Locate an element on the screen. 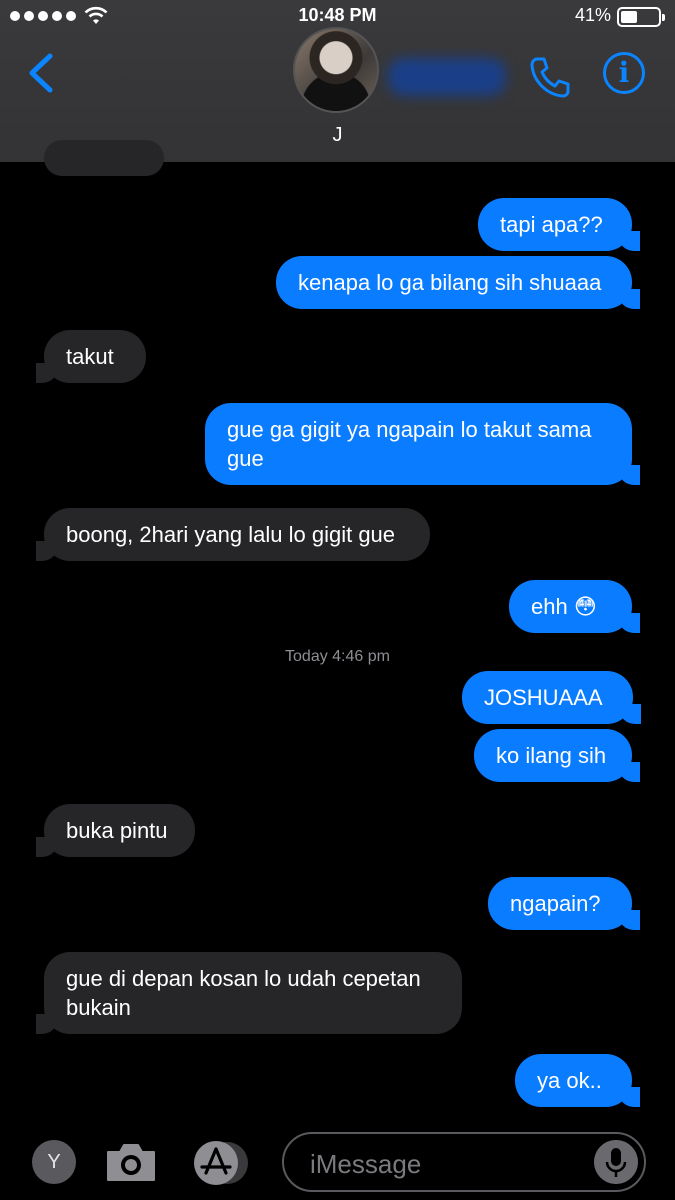  camera-icon is located at coordinates (131, 1162).